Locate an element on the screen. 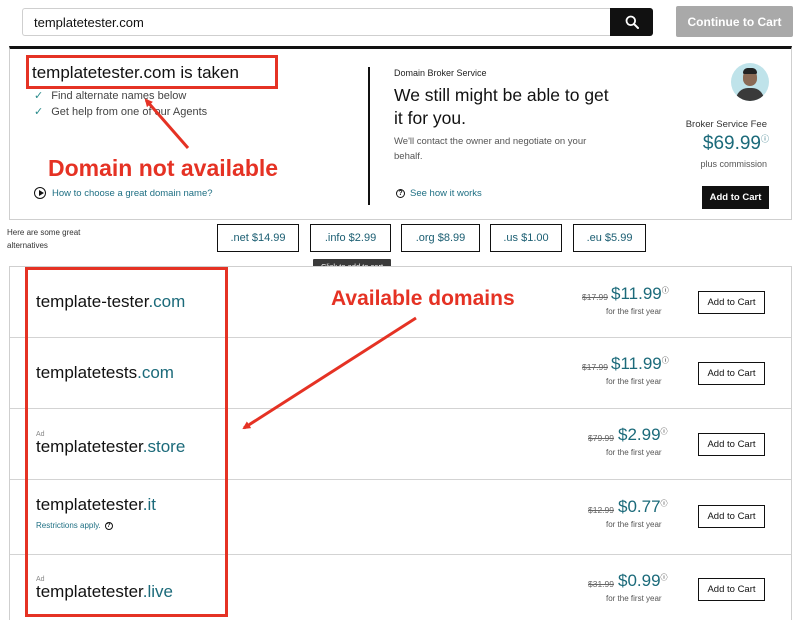  arrow-up is located at coordinates (167, 123).